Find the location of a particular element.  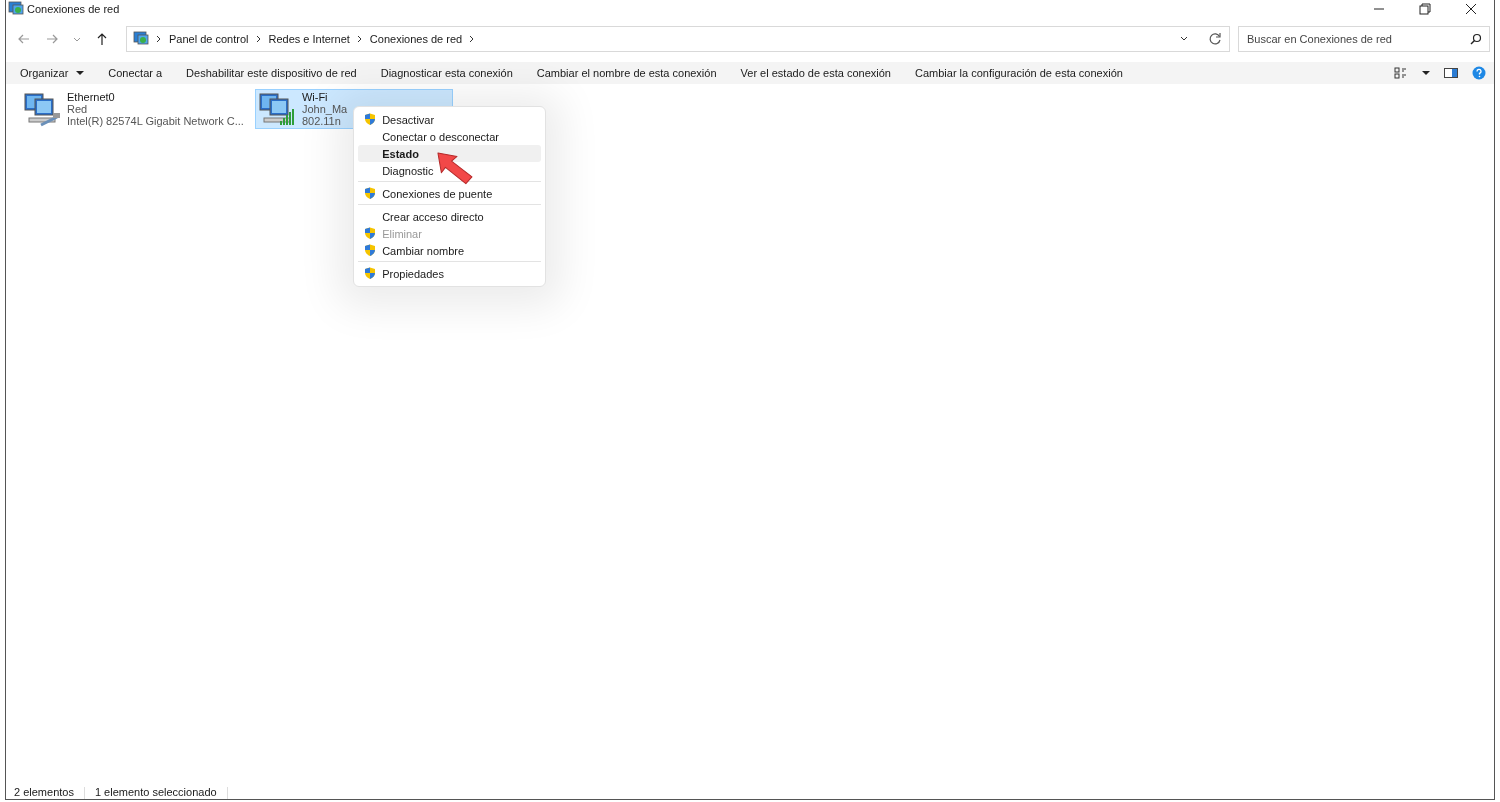

item-count: 2 elementos is located at coordinates (44, 792).